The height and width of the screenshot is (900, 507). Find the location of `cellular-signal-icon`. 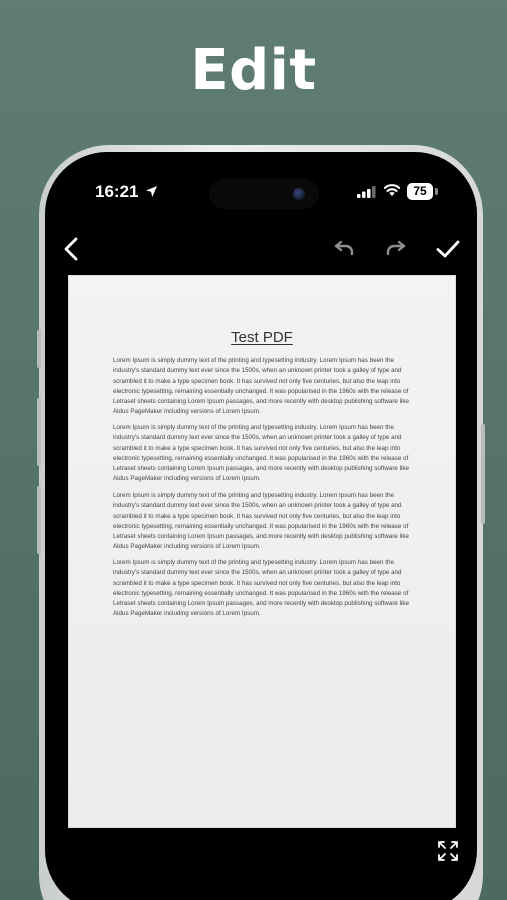

cellular-signal-icon is located at coordinates (366, 192).